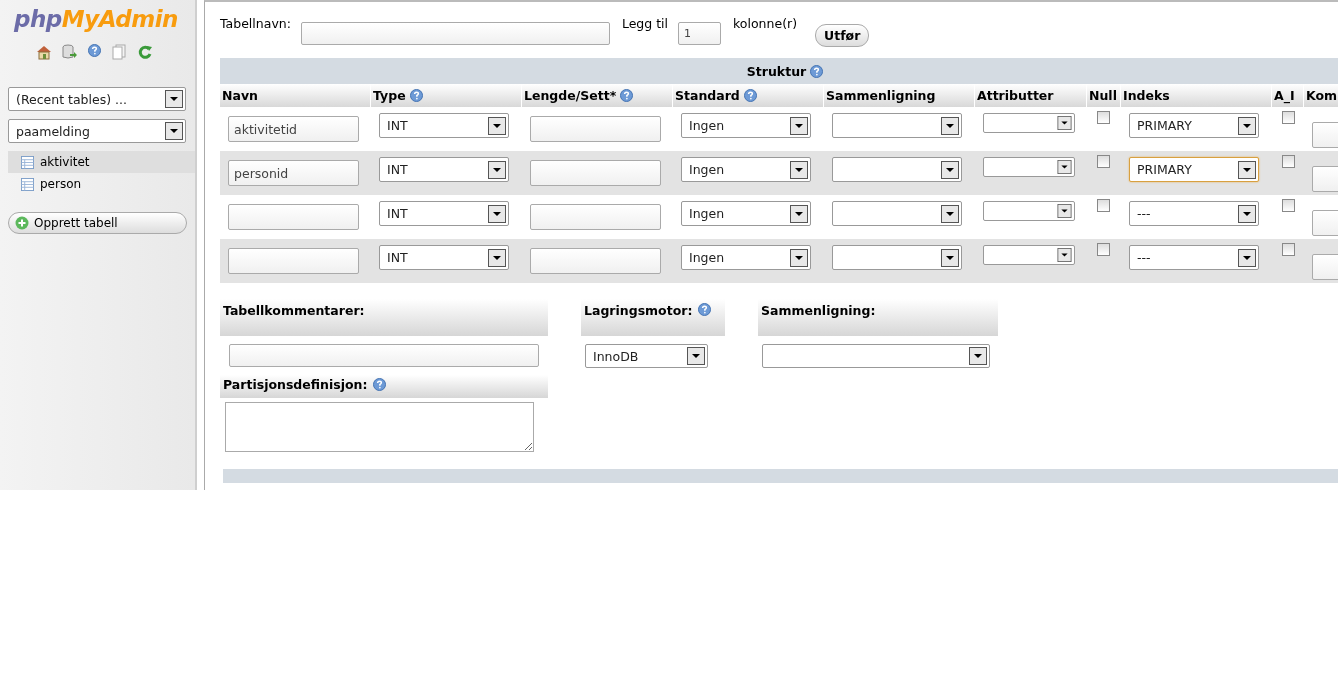 This screenshot has width=1338, height=682. Describe the element at coordinates (295, 384) in the screenshot. I see `partition-label: Partisjonsdefinisjon:` at that location.